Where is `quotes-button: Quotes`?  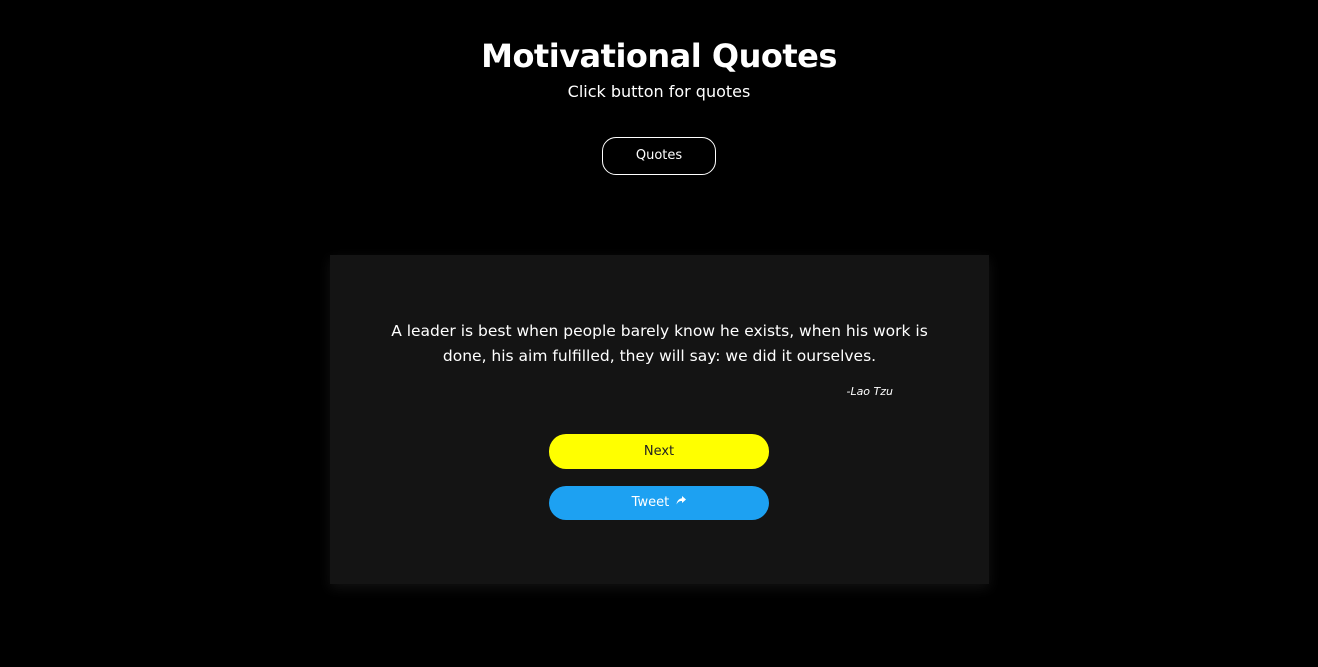 quotes-button: Quotes is located at coordinates (659, 156).